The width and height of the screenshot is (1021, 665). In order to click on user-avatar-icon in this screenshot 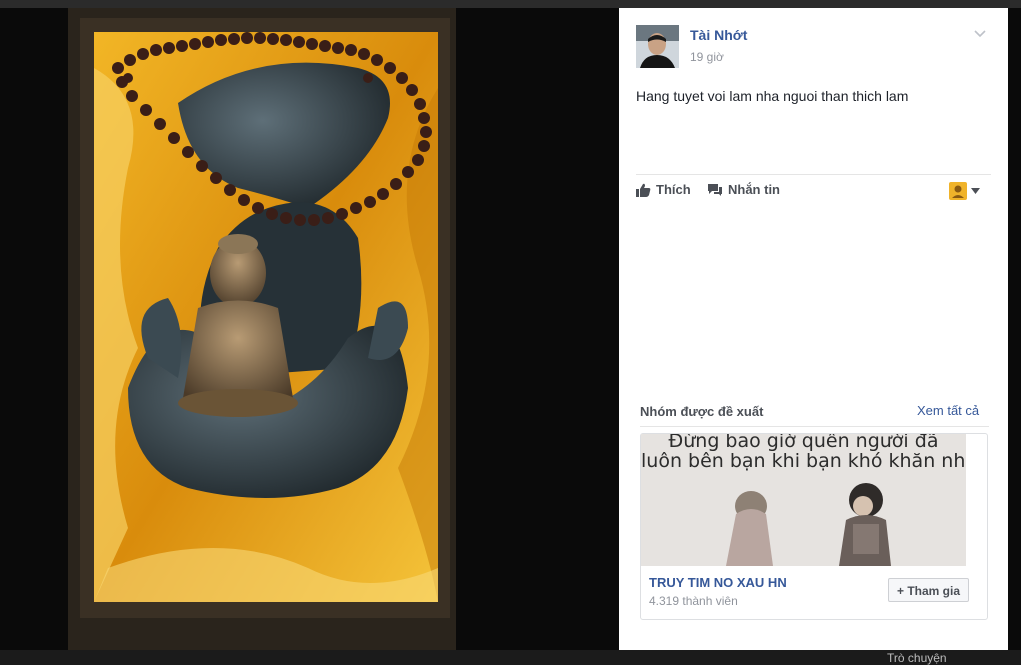, I will do `click(958, 191)`.